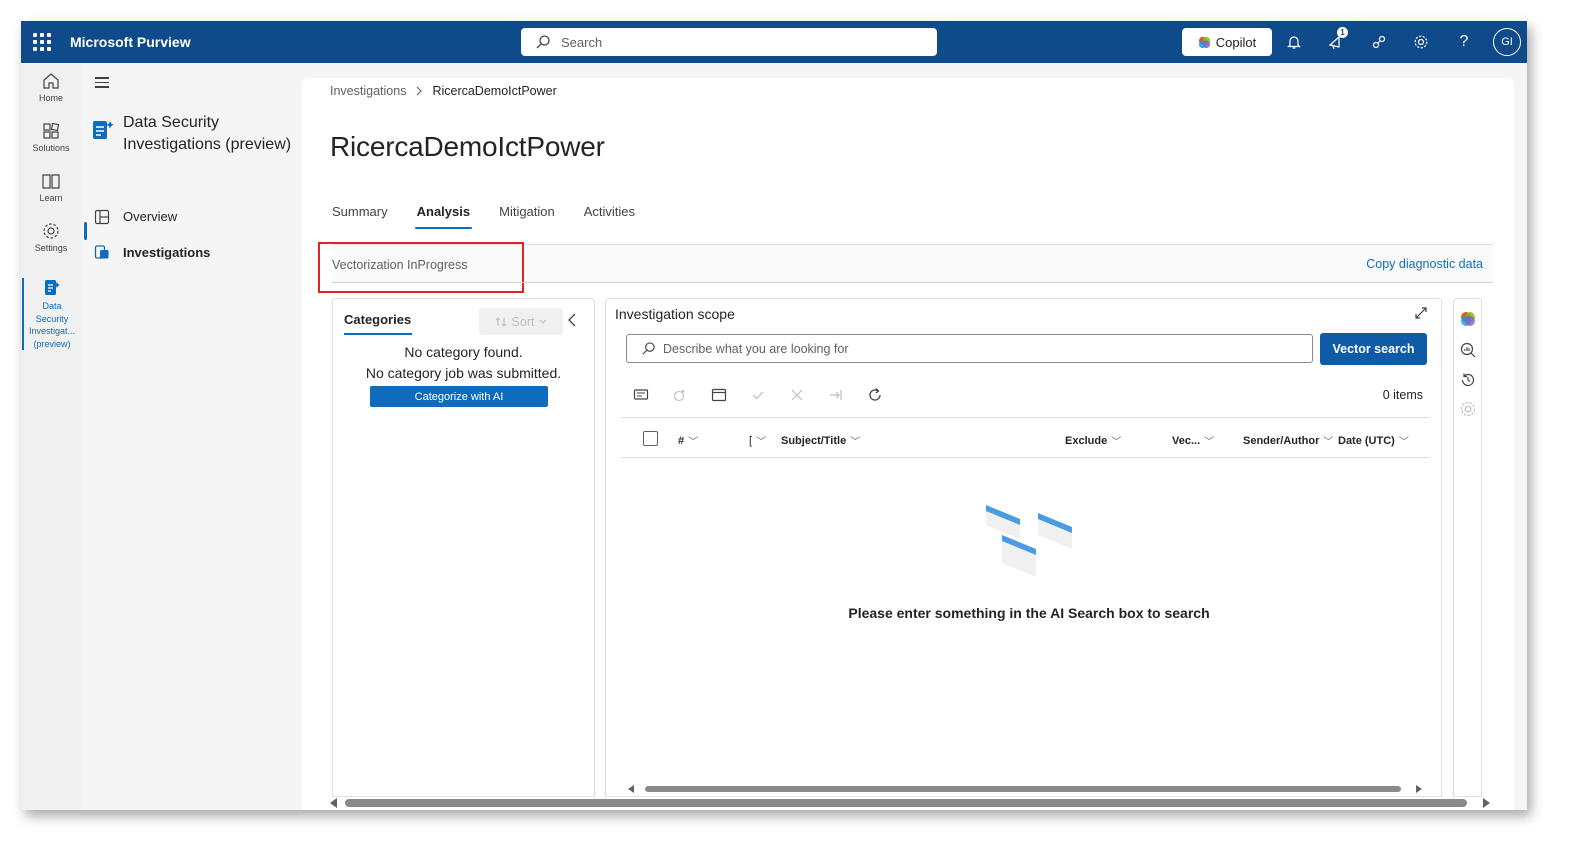 This screenshot has width=1589, height=862. What do you see at coordinates (814, 440) in the screenshot?
I see `column-subject-label: Subject/Title` at bounding box center [814, 440].